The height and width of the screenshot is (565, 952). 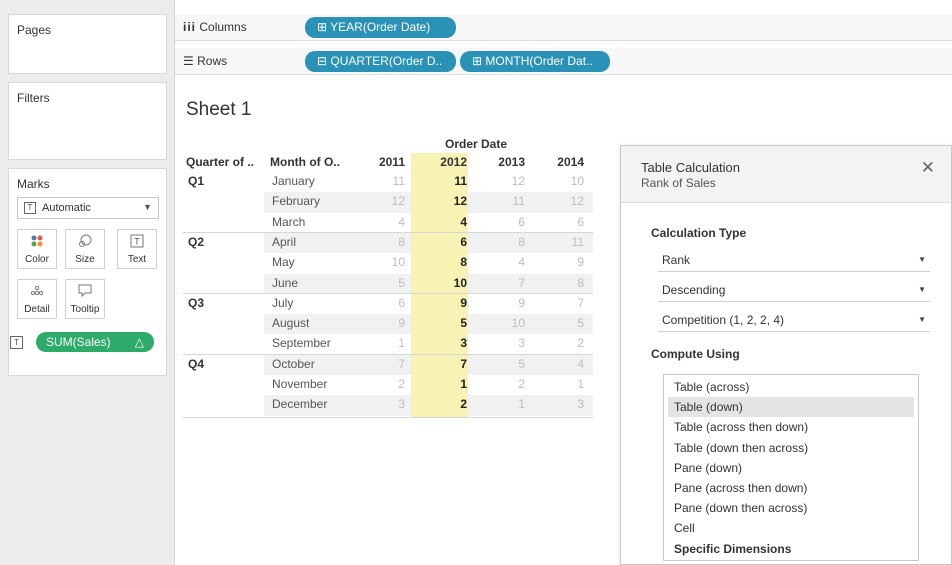 What do you see at coordinates (791, 468) in the screenshot?
I see `compute-option: Pane (down)` at bounding box center [791, 468].